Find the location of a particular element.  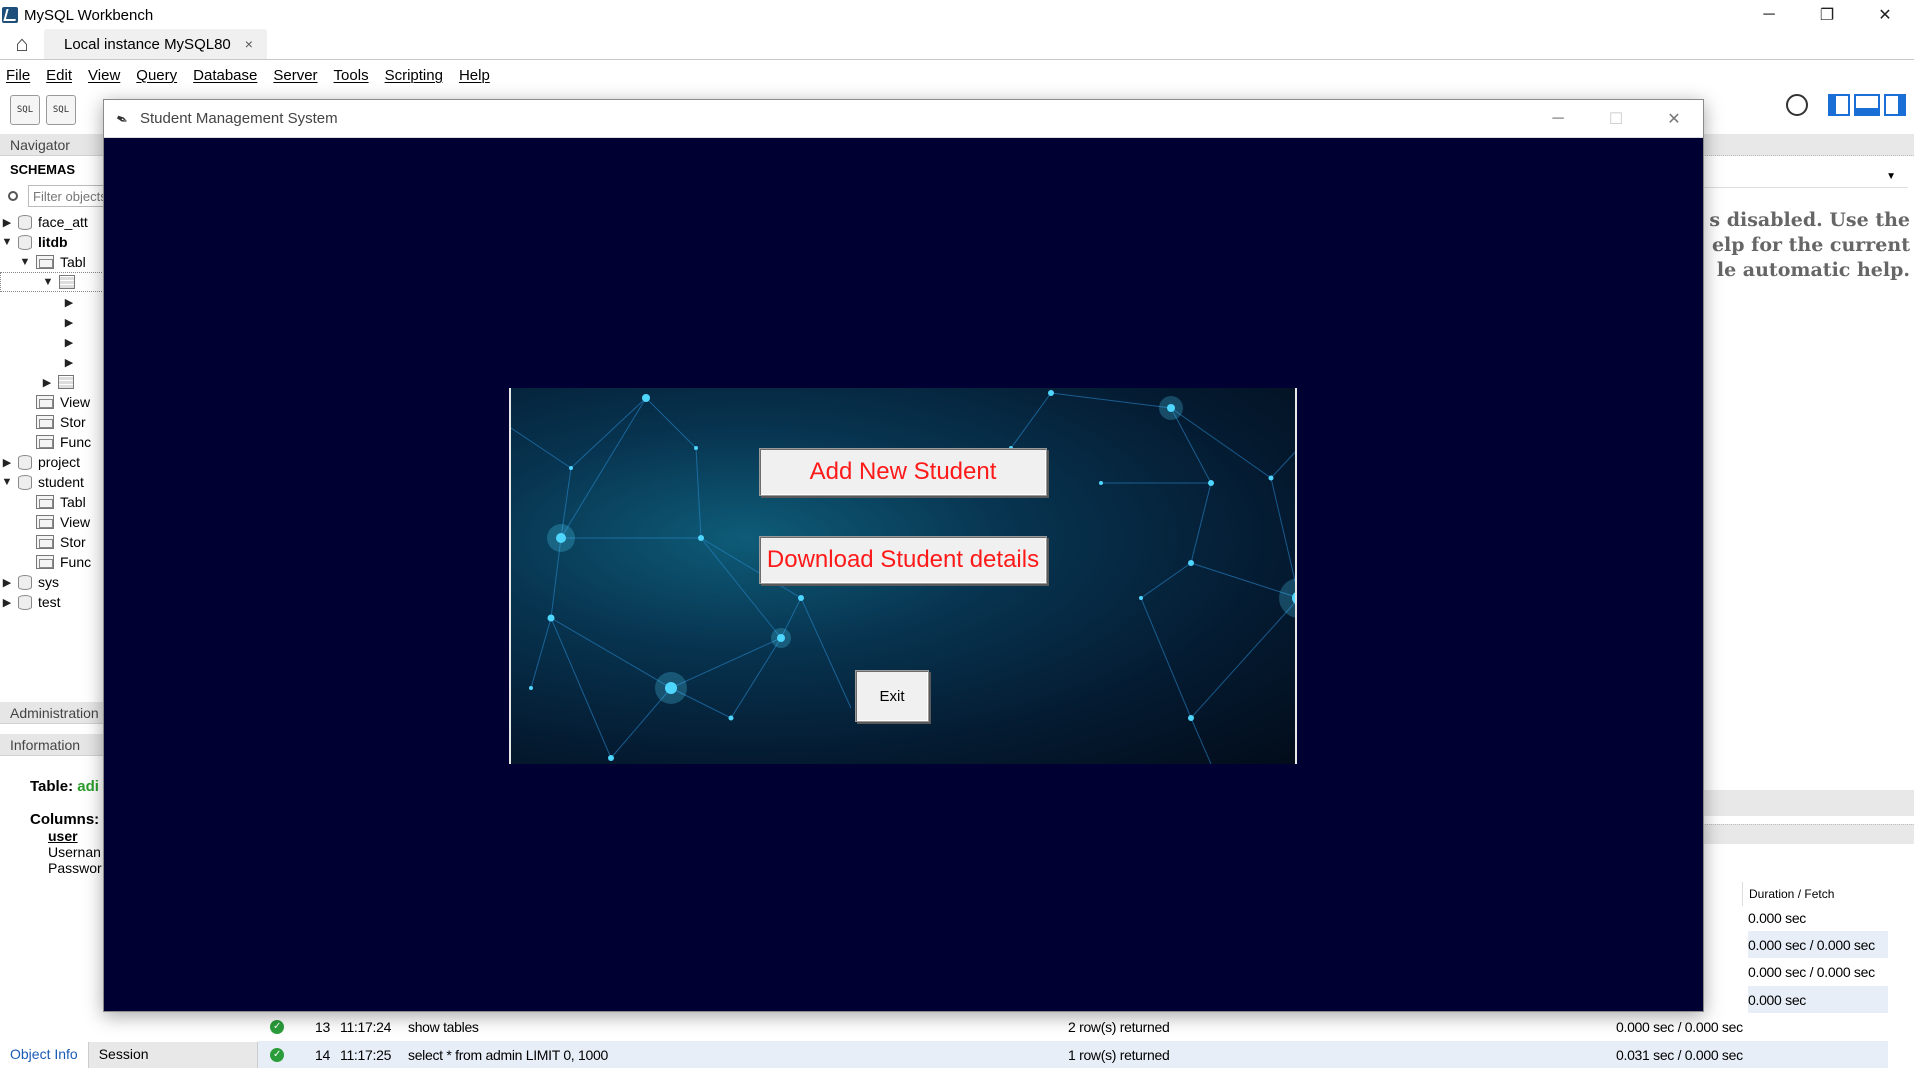

toggle-sidebar-icon is located at coordinates (1839, 105).